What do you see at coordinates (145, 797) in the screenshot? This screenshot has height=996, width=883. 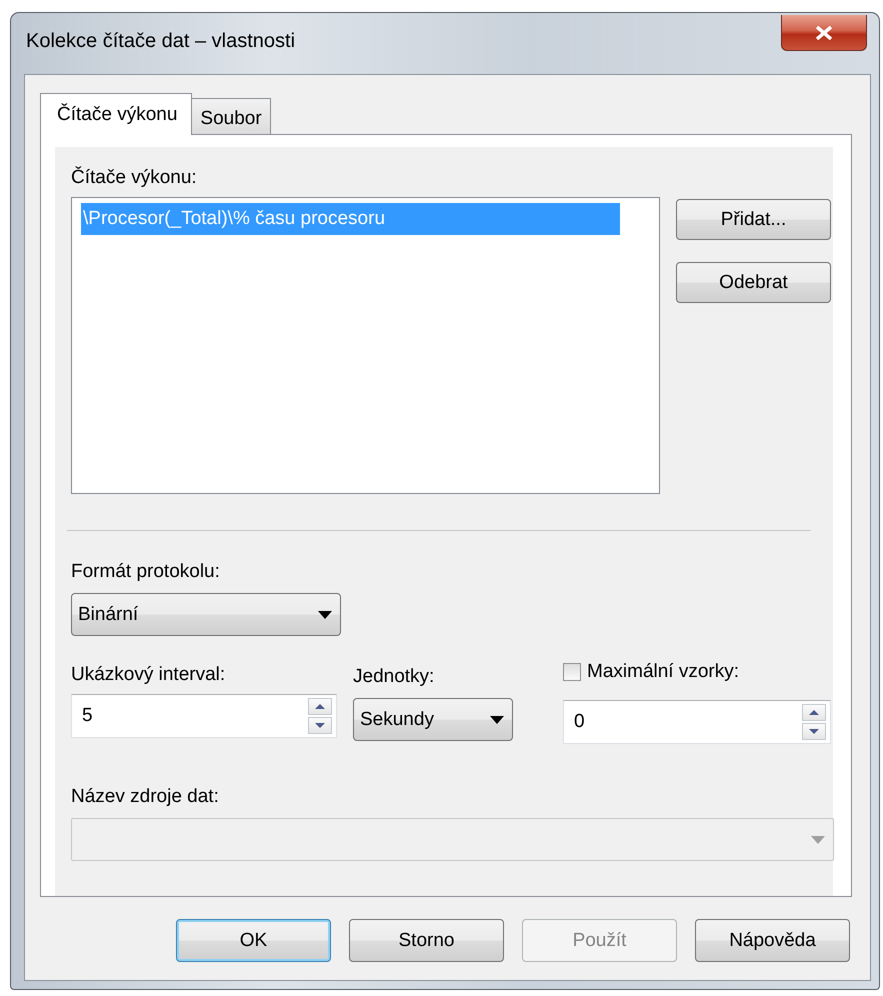 I see `field-label: Název zdroje dat:` at bounding box center [145, 797].